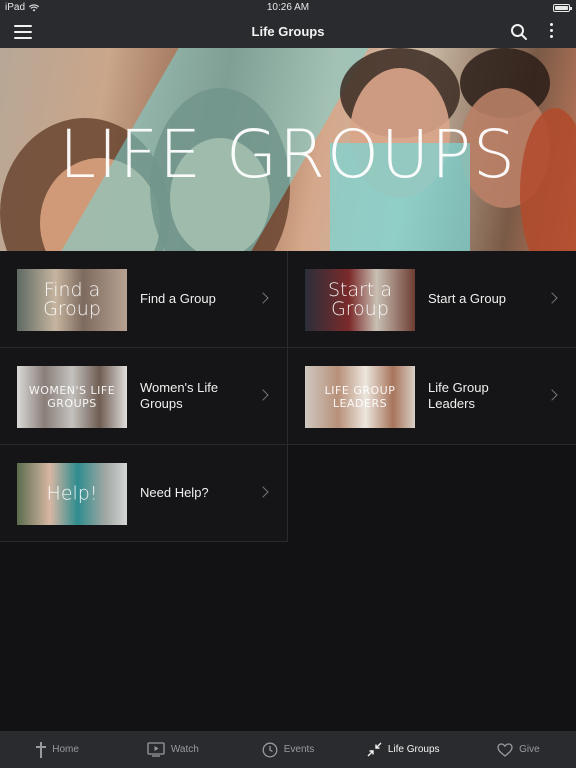  I want to click on need-help-thumbnail: Help!, so click(72, 494).